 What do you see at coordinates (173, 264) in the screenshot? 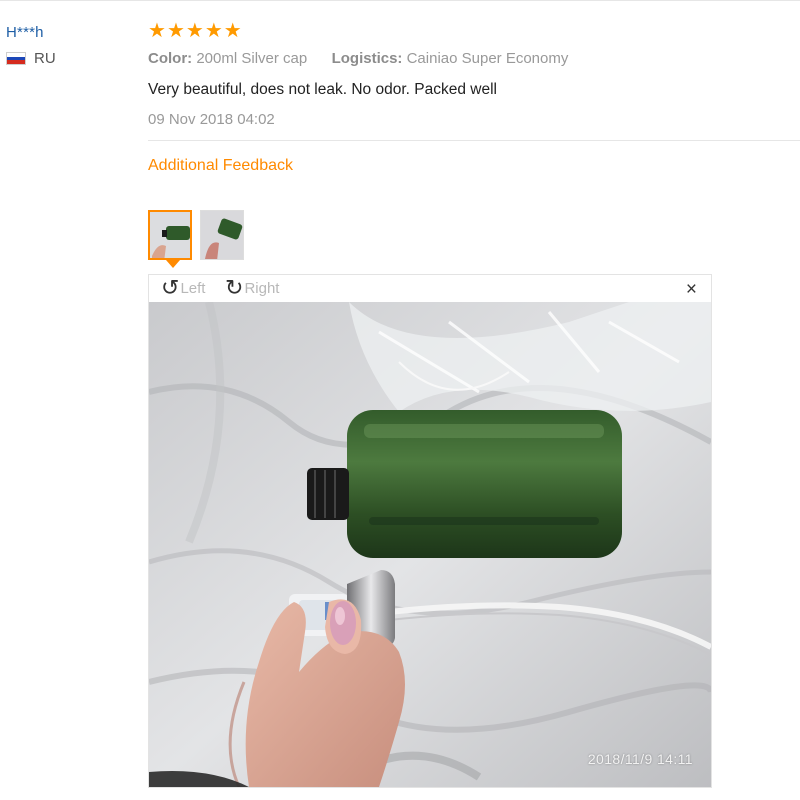
I see `selected-thumbnail-pointer` at bounding box center [173, 264].